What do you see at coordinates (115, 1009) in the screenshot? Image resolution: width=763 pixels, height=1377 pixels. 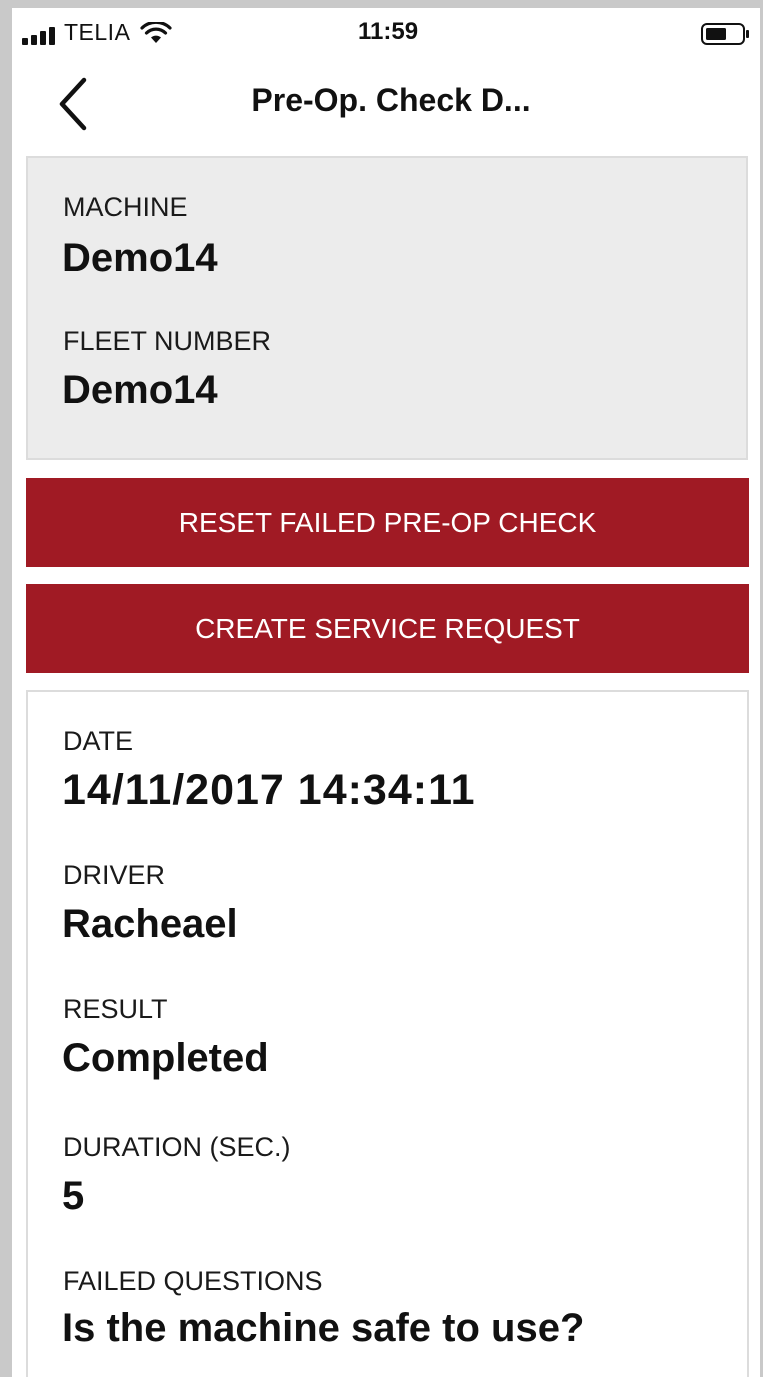 I see `result-label: RESULT` at bounding box center [115, 1009].